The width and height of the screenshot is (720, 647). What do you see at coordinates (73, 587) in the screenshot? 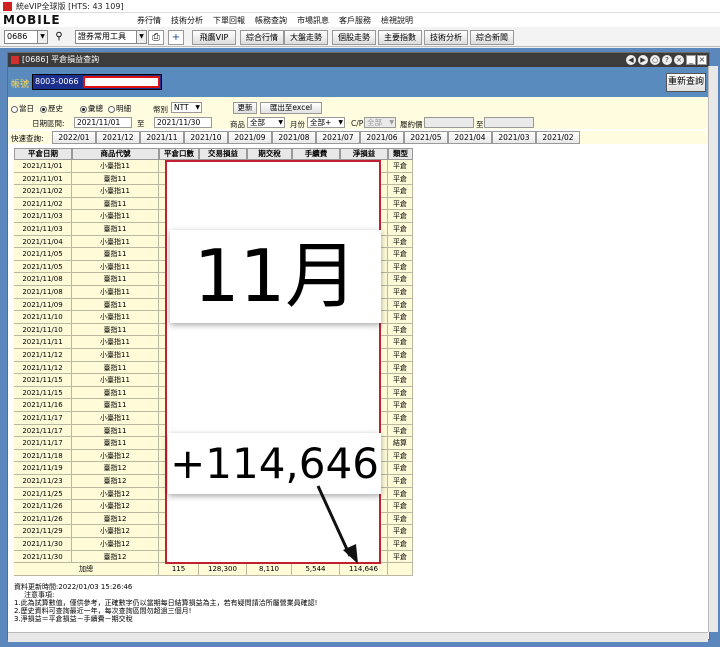
I see `update-time: 資料更新時間:2022/01/03 15:26:46` at bounding box center [73, 587].